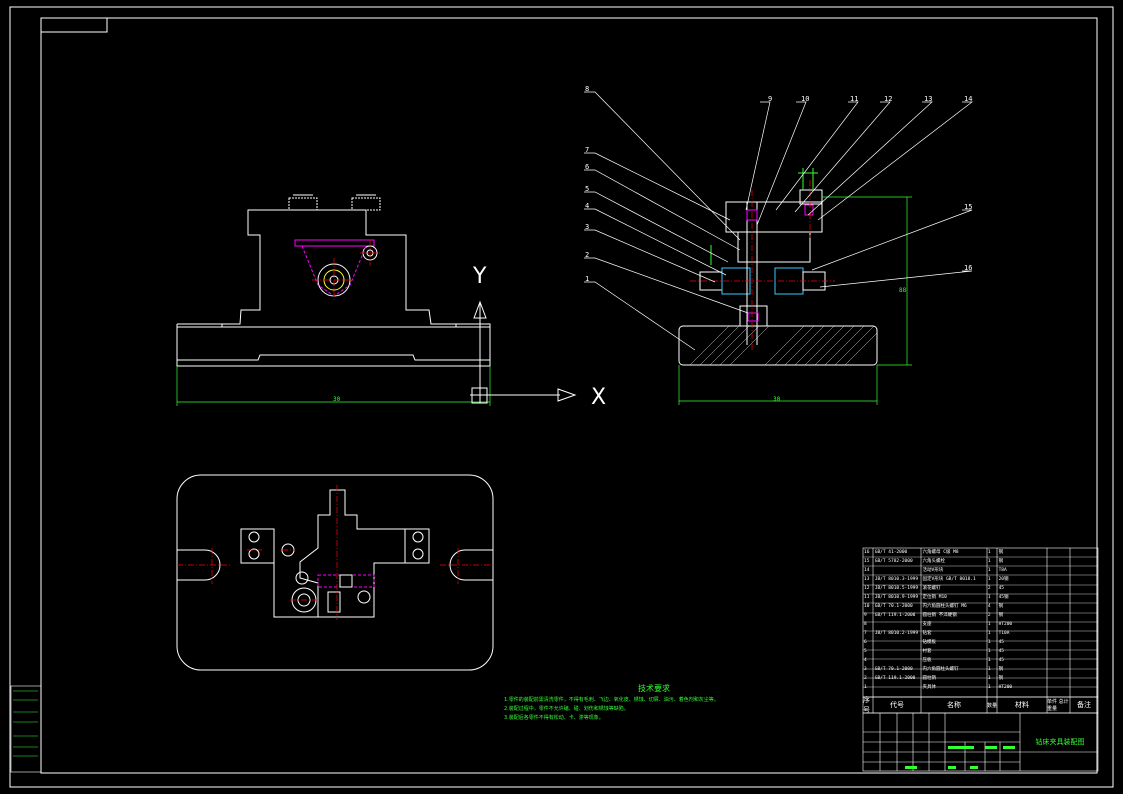 This screenshot has width=1123, height=794. Describe the element at coordinates (865, 615) in the screenshot. I see `bom-cell-no: 9` at that location.